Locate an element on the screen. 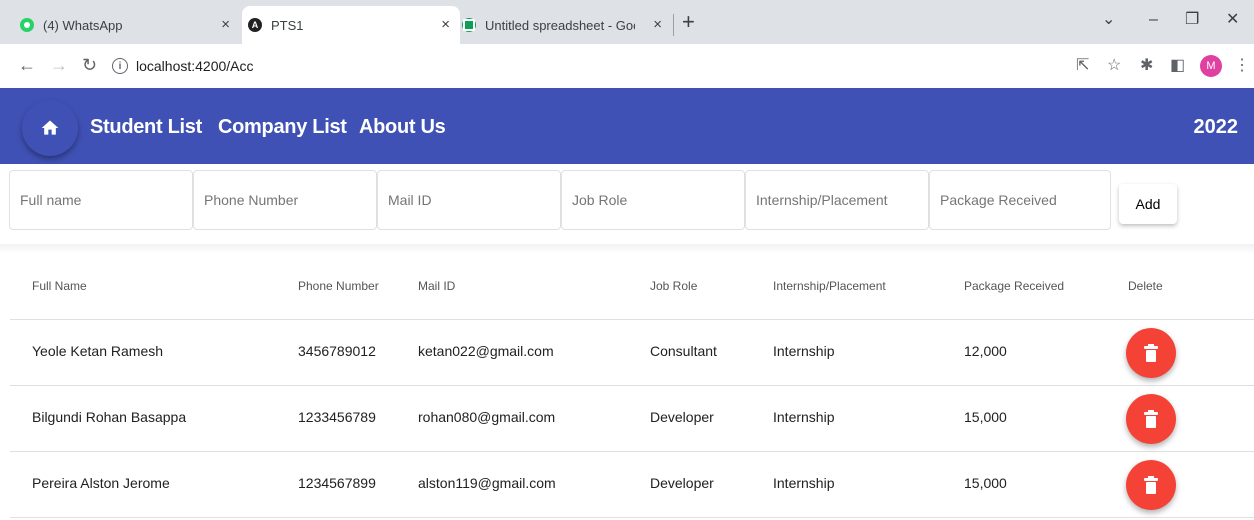 The width and height of the screenshot is (1254, 520). tab-google-sheets: Untitled spreadsheet - Google Sh × is located at coordinates (567, 25).